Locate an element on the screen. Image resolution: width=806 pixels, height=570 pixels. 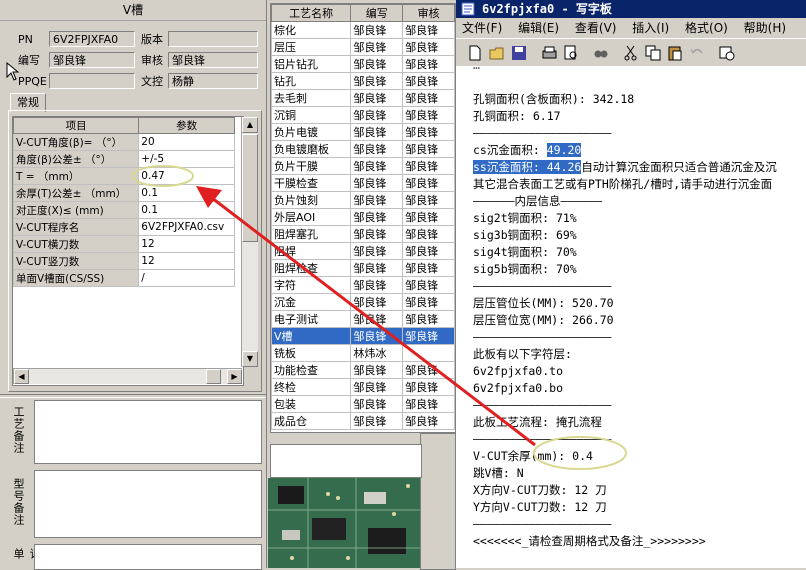
process-row: 沉金 邹良锋 邹良锋 is located at coordinates (363, 302).